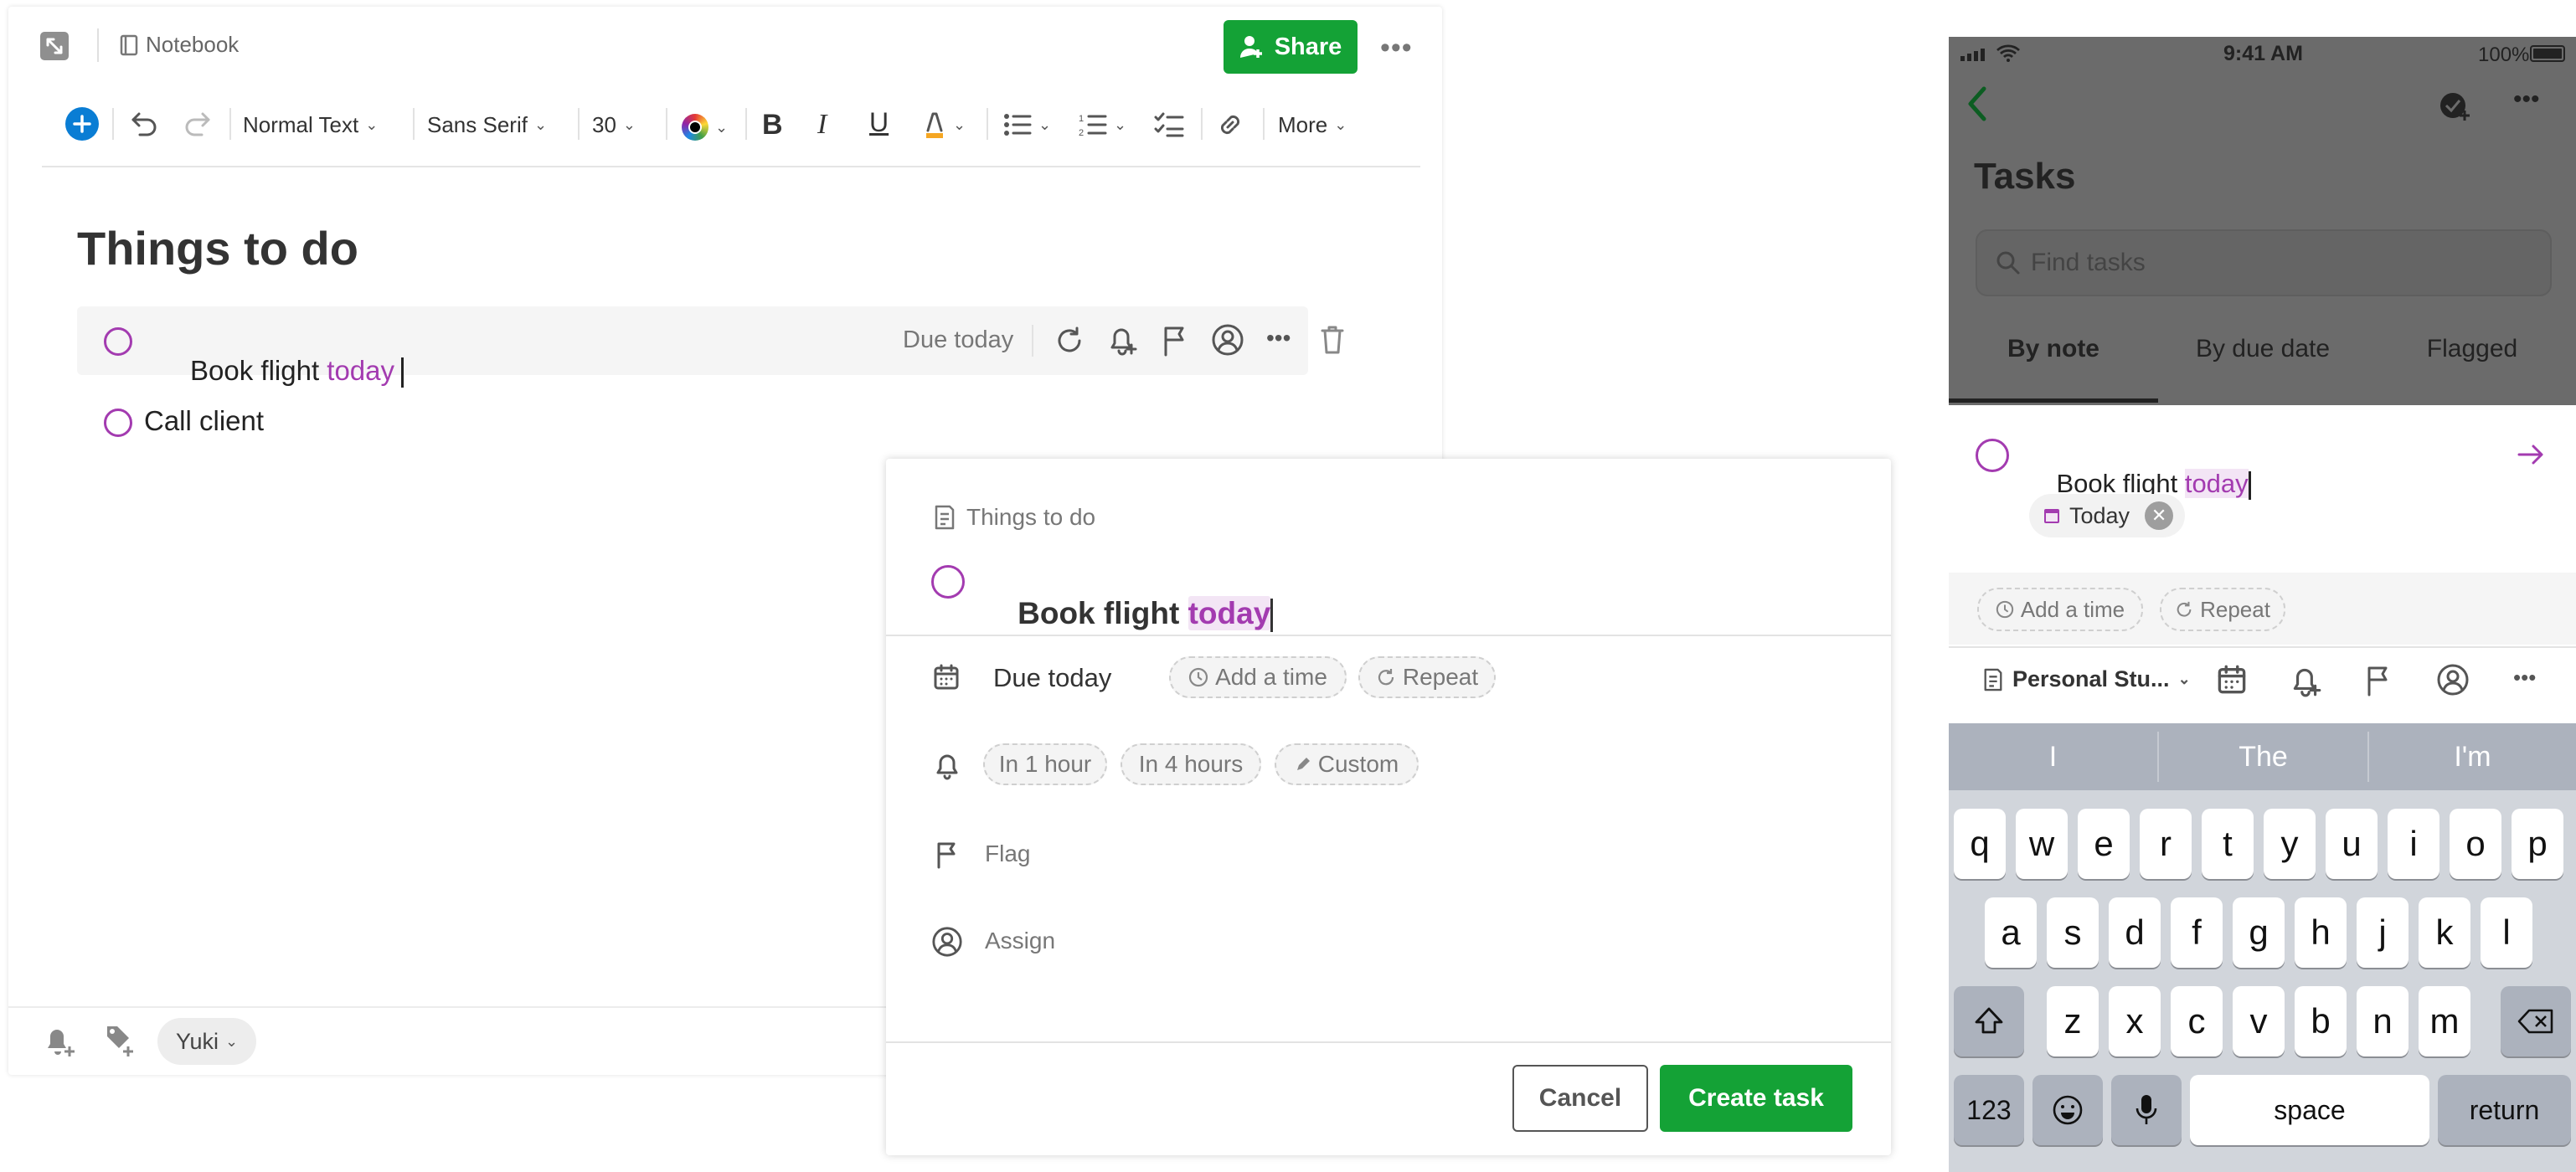 Image resolution: width=2576 pixels, height=1172 pixels. Describe the element at coordinates (2263, 756) in the screenshot. I see `suggestion-2: The` at that location.